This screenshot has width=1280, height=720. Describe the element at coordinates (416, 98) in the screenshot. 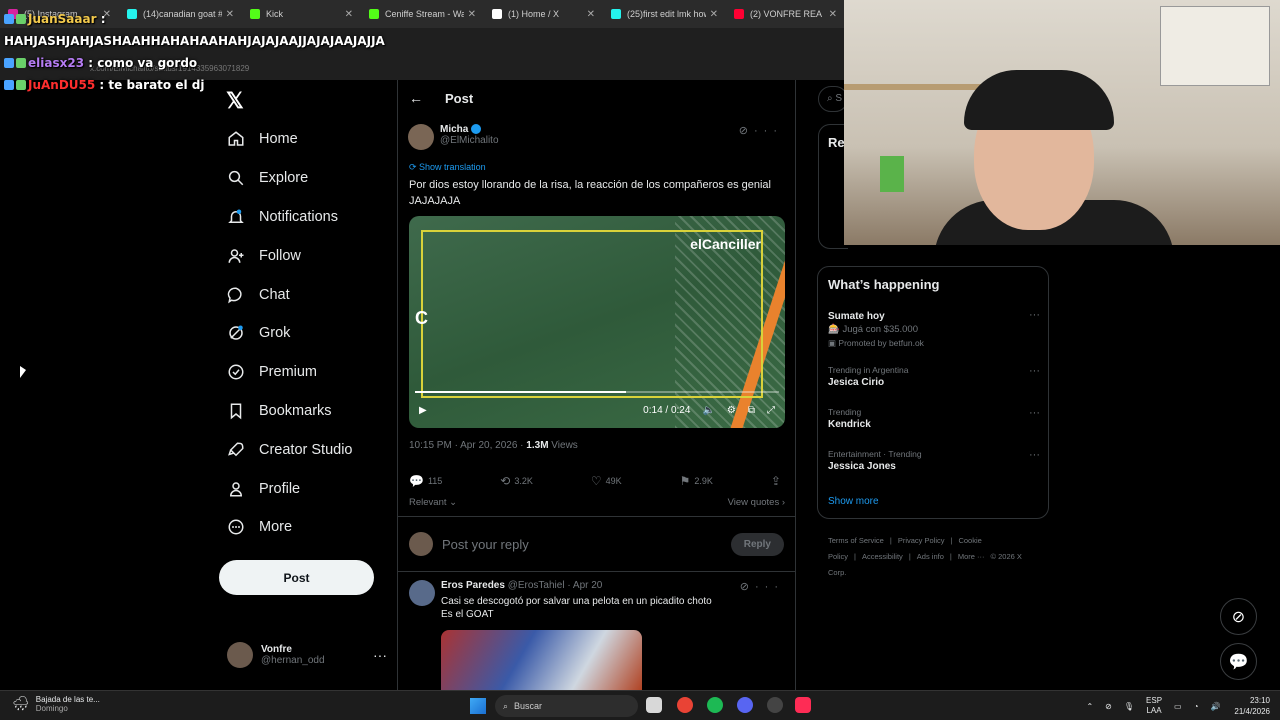

I see `back-arrow-icon: ←` at that location.